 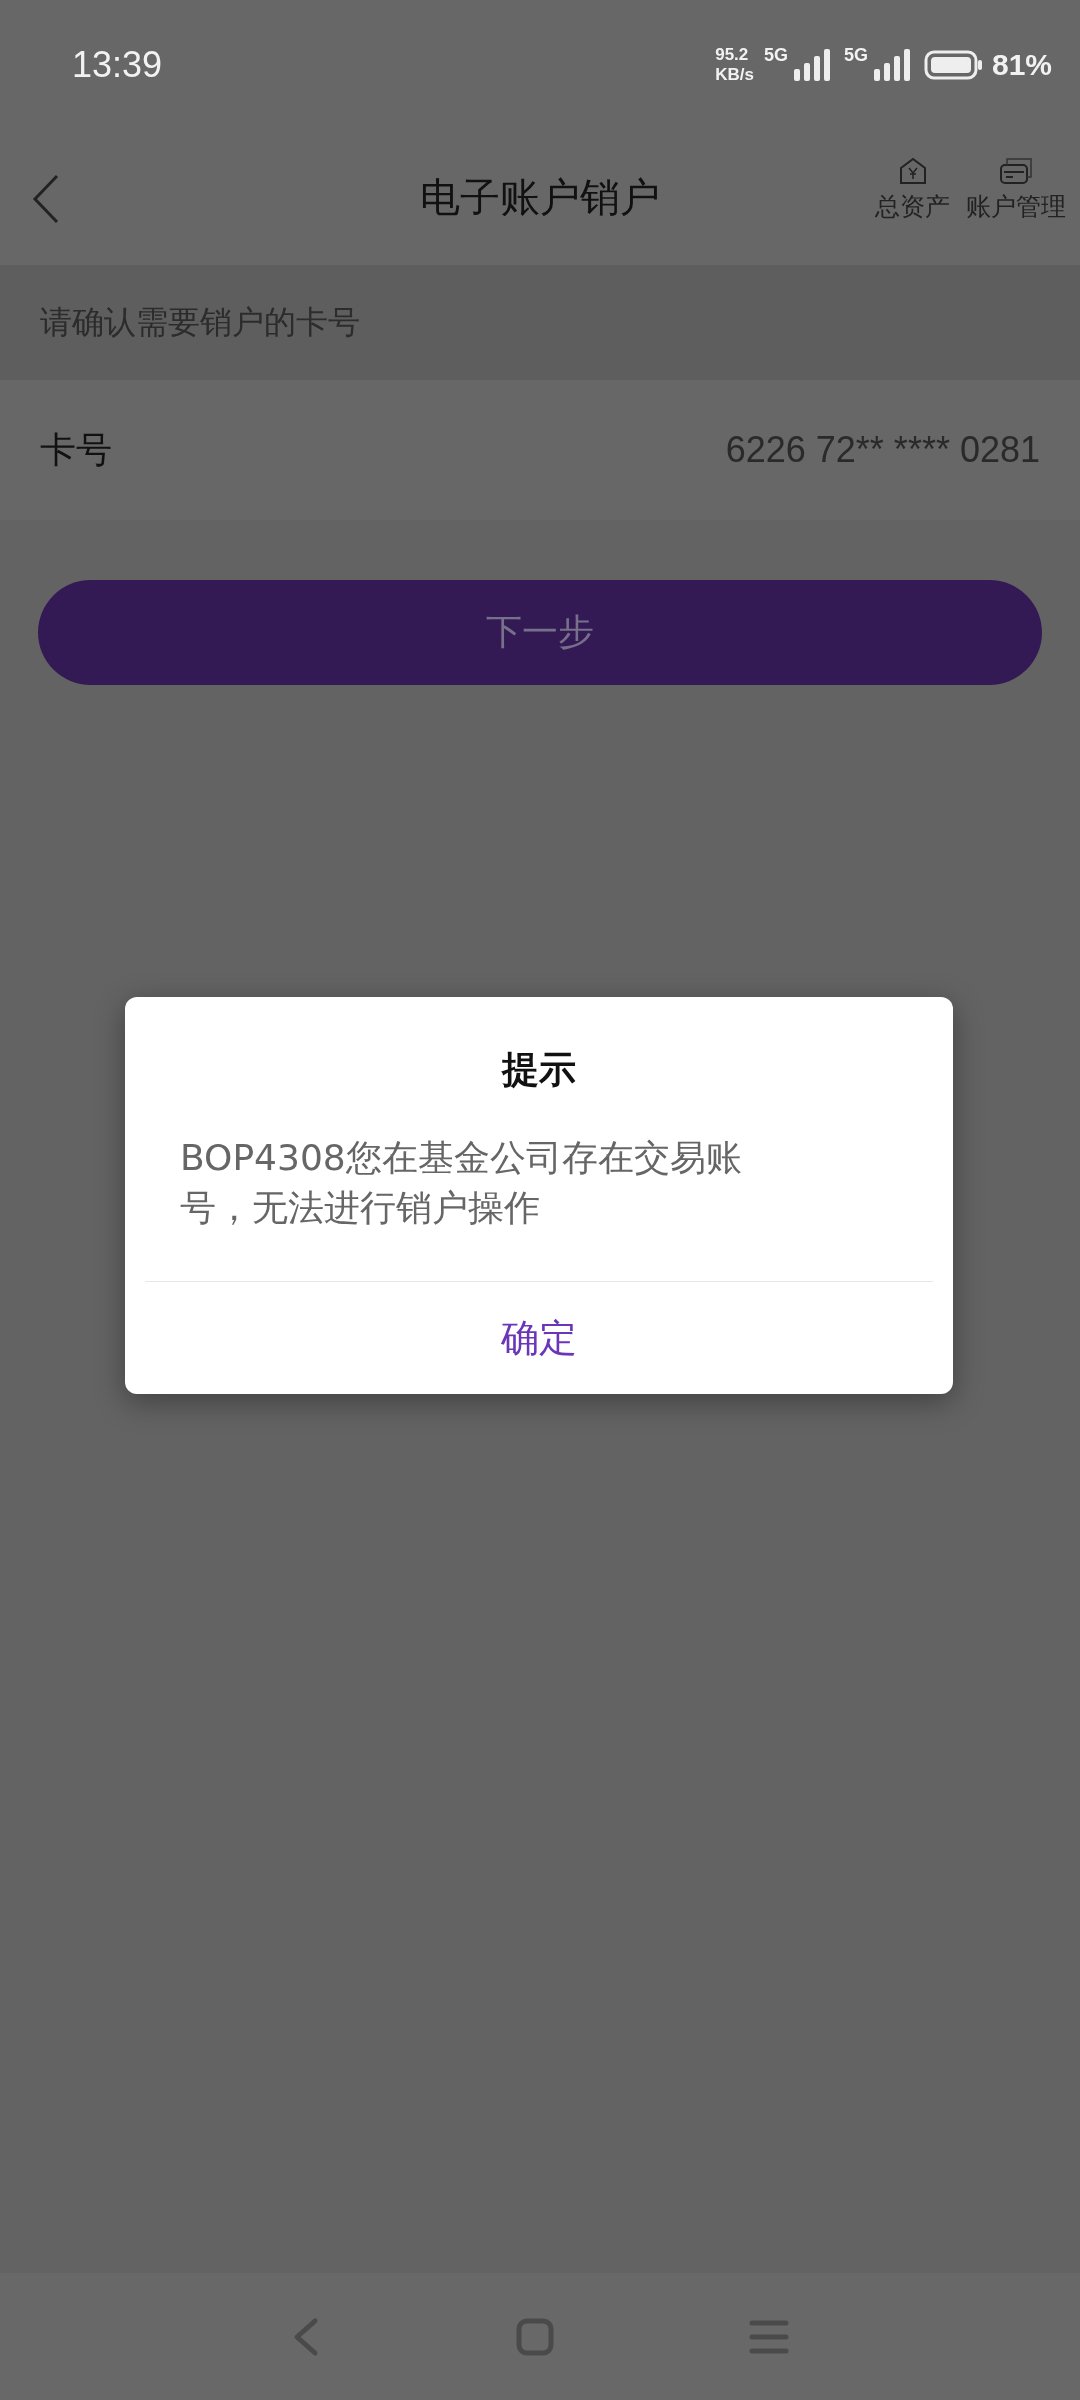 What do you see at coordinates (539, 1338) in the screenshot?
I see `confirm-button: 确定` at bounding box center [539, 1338].